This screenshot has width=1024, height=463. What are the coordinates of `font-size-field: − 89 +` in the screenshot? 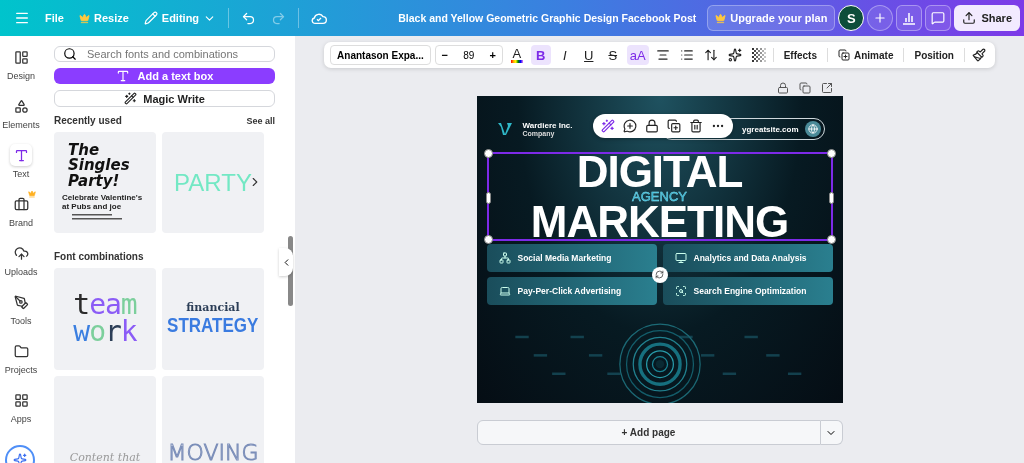 It's located at (468, 55).